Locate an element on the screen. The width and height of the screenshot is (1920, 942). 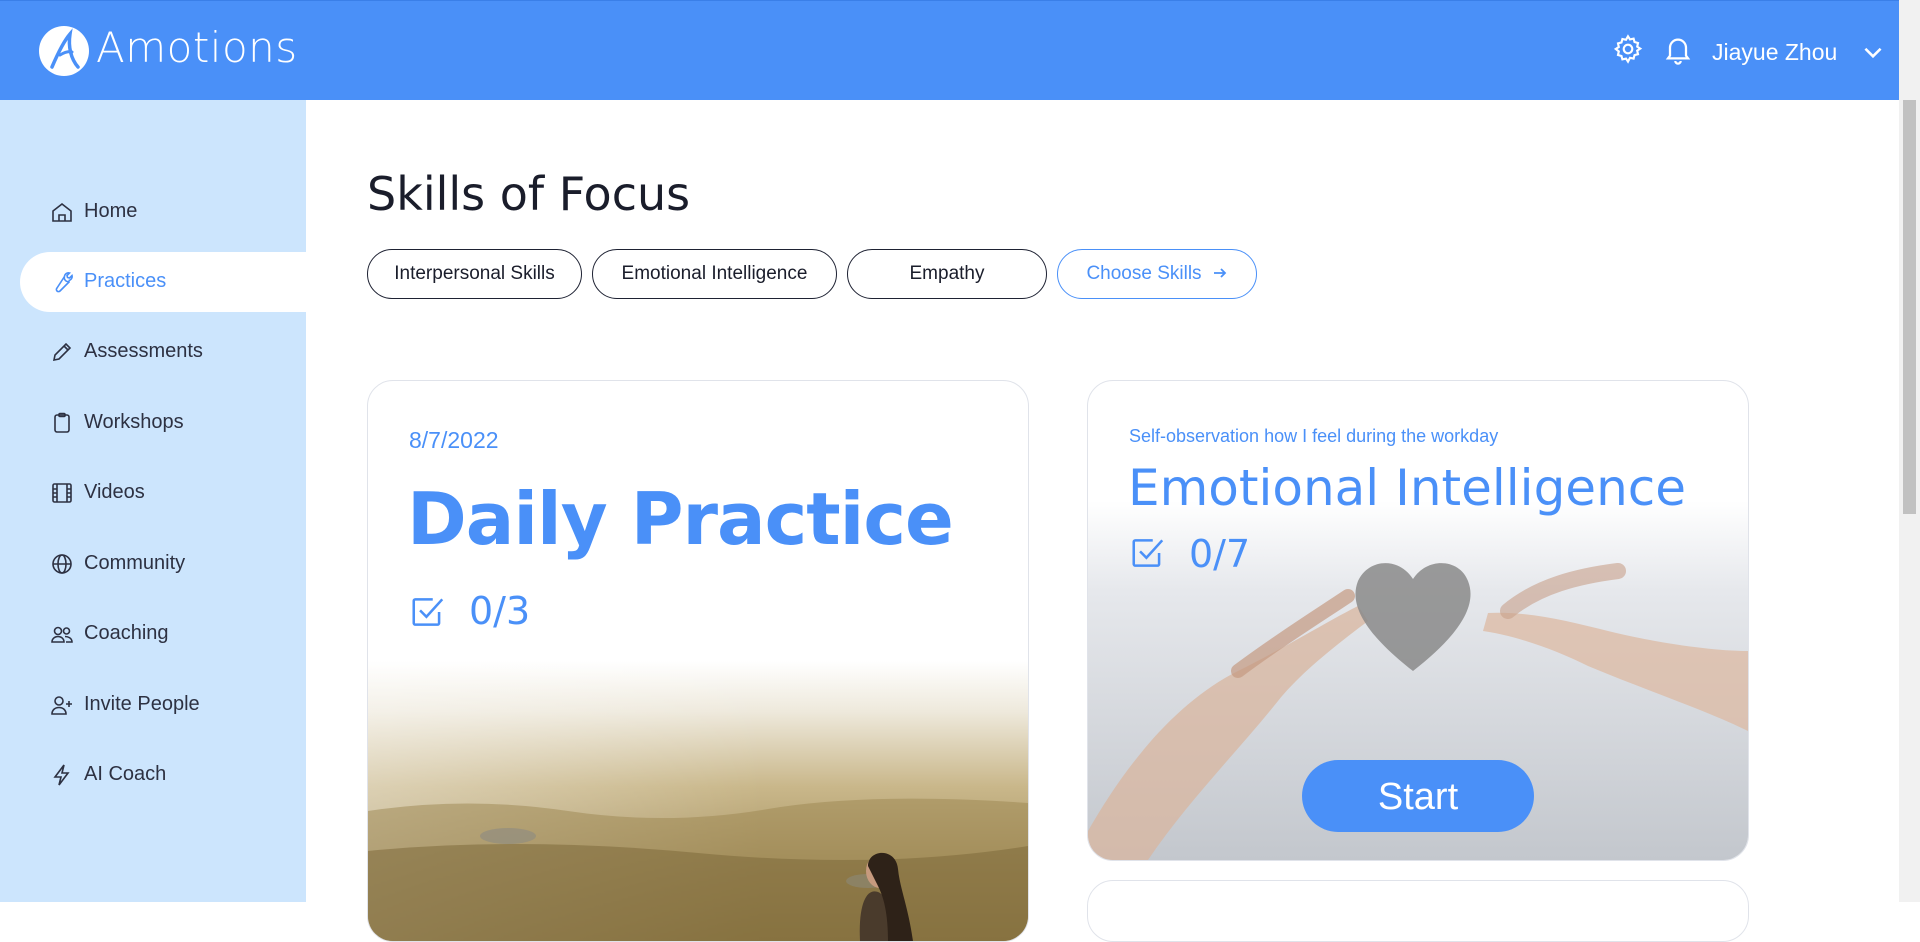
scrollbar-thumb is located at coordinates (1909, 307).